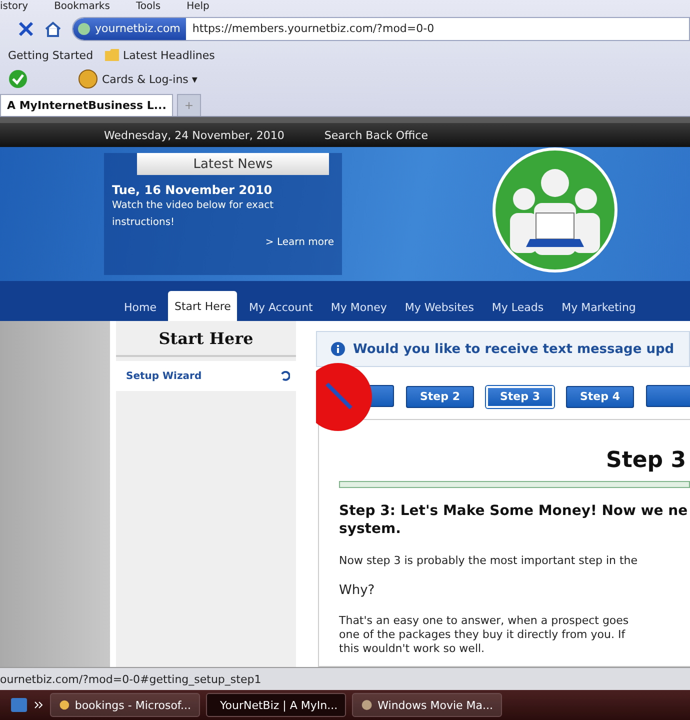  Describe the element at coordinates (518, 307) in the screenshot. I see `nav-tab: My Leads` at that location.